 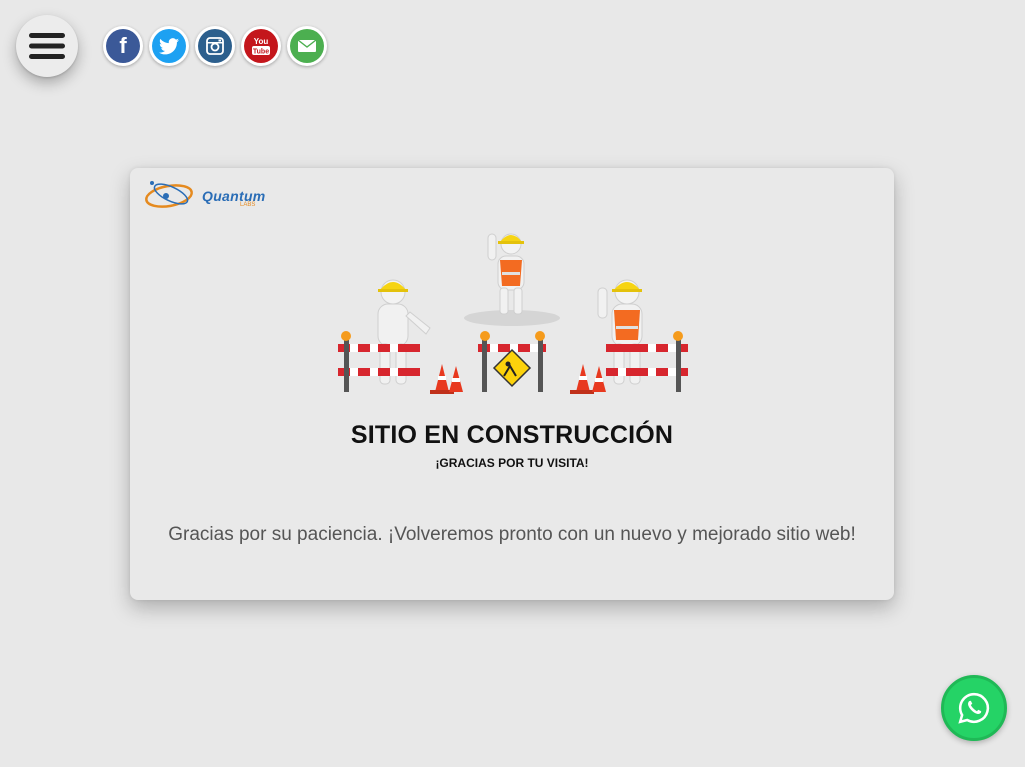 I want to click on email-link, so click(x=307, y=46).